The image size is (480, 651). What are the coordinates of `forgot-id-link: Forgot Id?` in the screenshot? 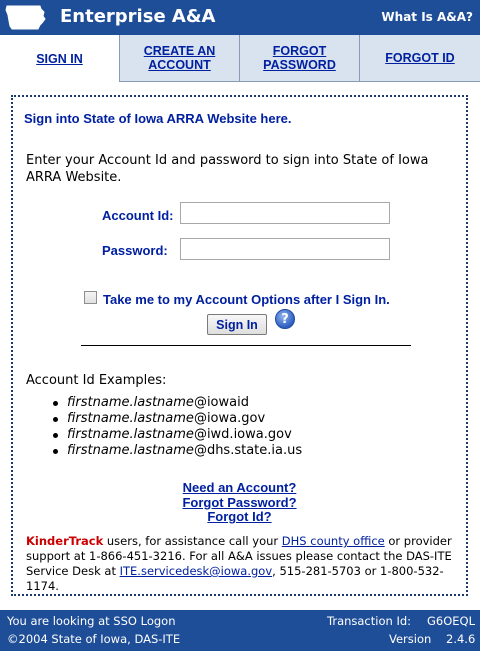 It's located at (239, 517).